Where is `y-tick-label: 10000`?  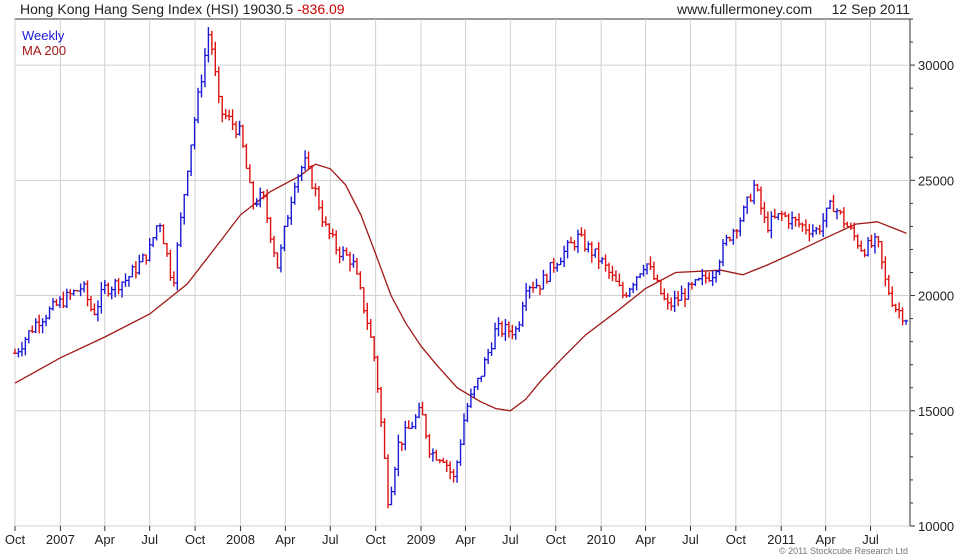 y-tick-label: 10000 is located at coordinates (936, 526).